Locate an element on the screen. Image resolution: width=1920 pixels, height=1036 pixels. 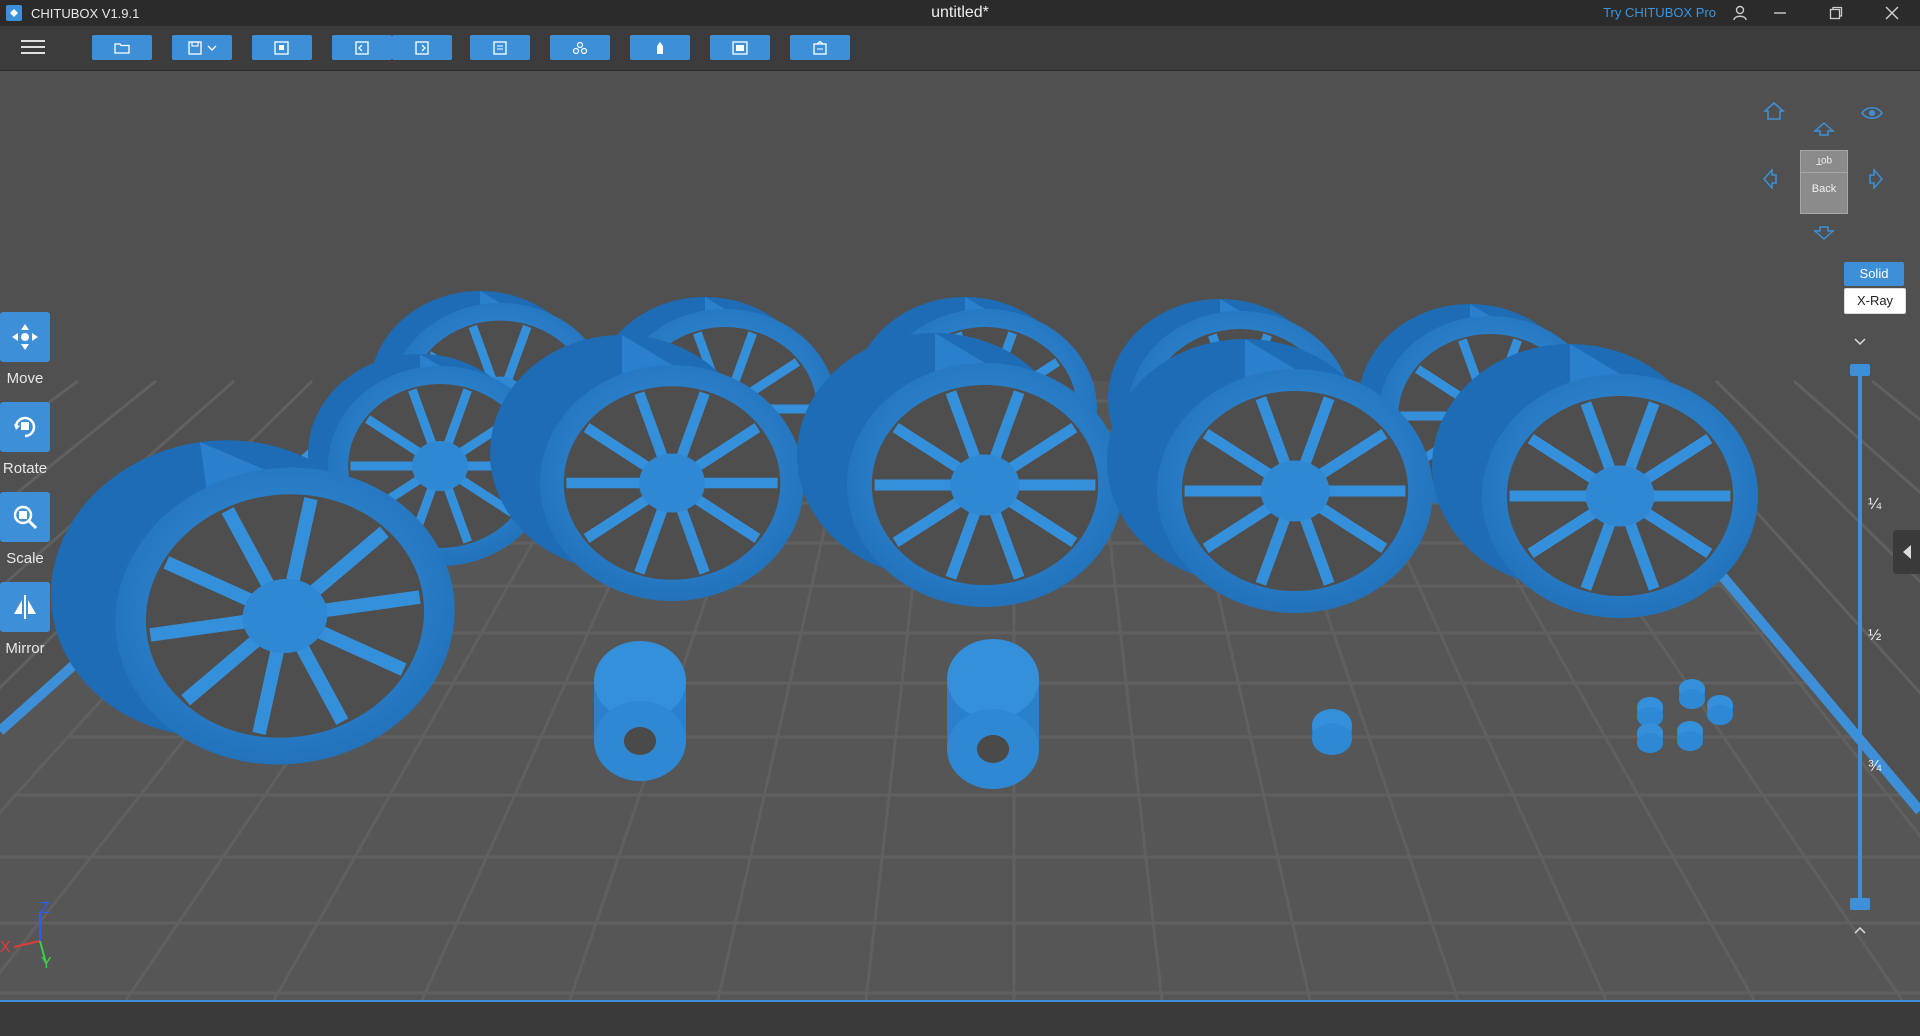
main-toolbar is located at coordinates (960, 48).